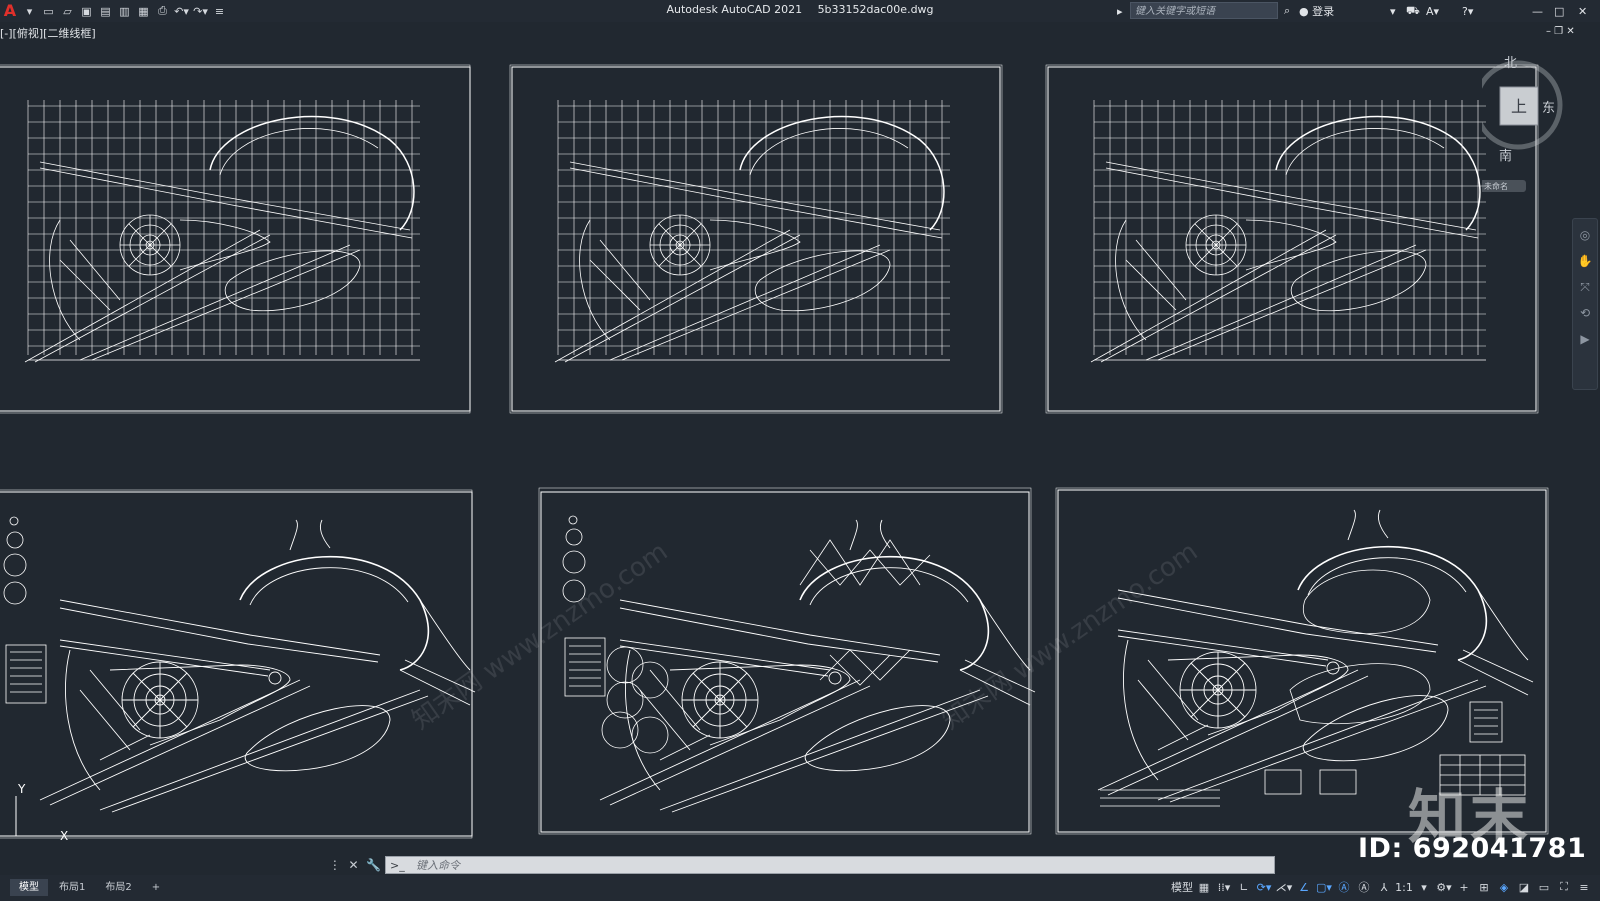 The height and width of the screenshot is (901, 1600). I want to click on viewcube-south: 南, so click(1505, 156).